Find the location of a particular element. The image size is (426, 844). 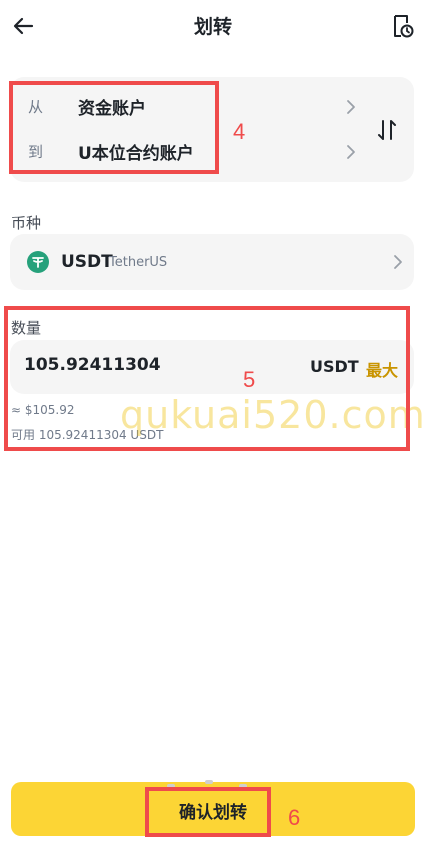

header: 划转 is located at coordinates (213, 26).